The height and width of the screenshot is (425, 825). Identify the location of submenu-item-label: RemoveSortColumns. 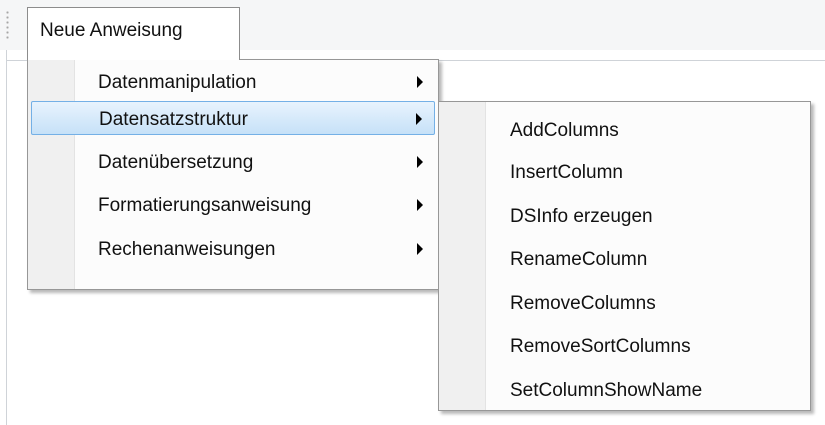
(600, 346).